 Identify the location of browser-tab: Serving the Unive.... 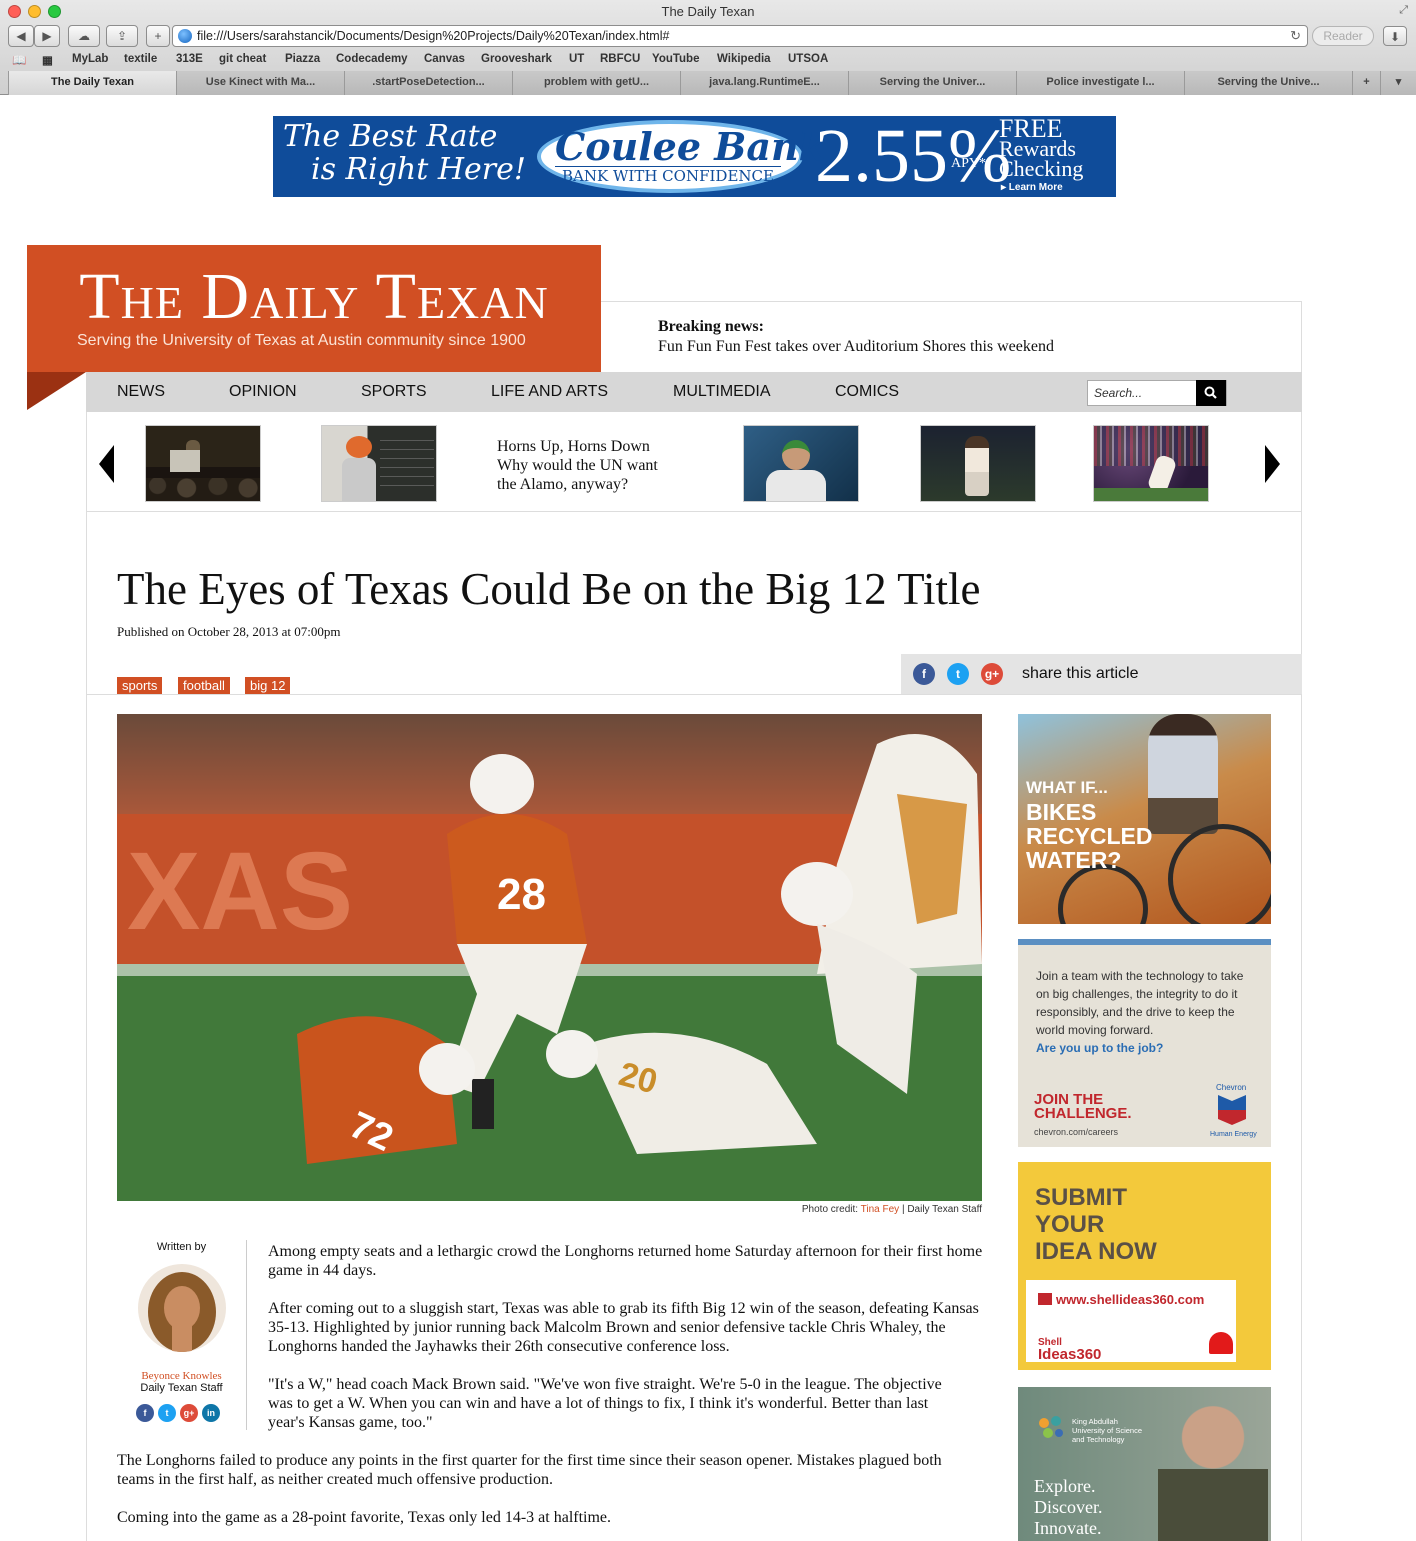
(1268, 83).